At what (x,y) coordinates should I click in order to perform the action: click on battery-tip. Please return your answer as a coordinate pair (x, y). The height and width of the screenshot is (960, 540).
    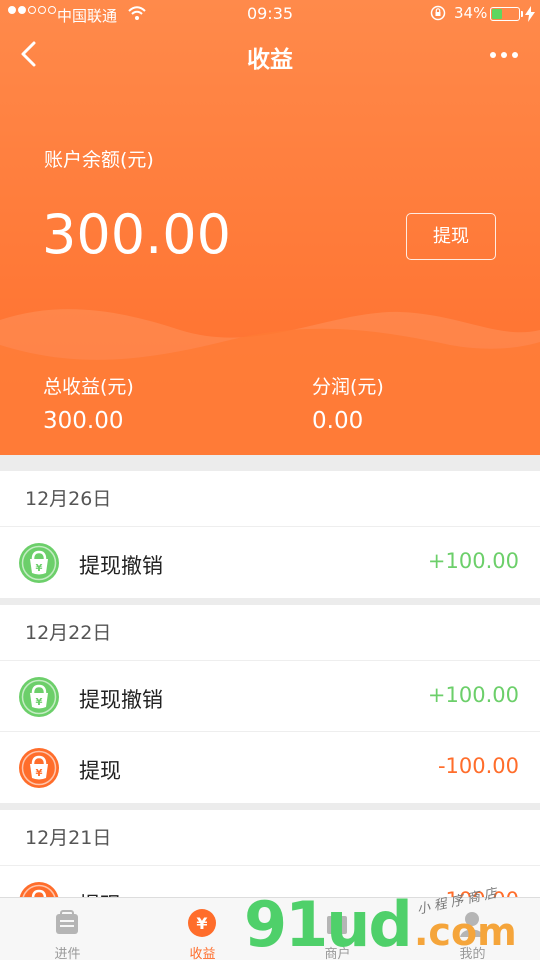
    Looking at the image, I should click on (522, 14).